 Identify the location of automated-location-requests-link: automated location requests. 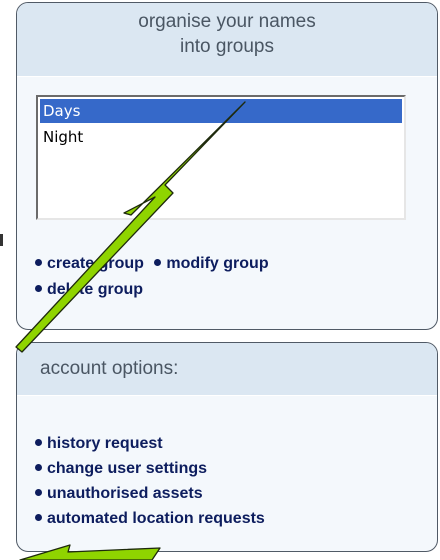
(150, 518).